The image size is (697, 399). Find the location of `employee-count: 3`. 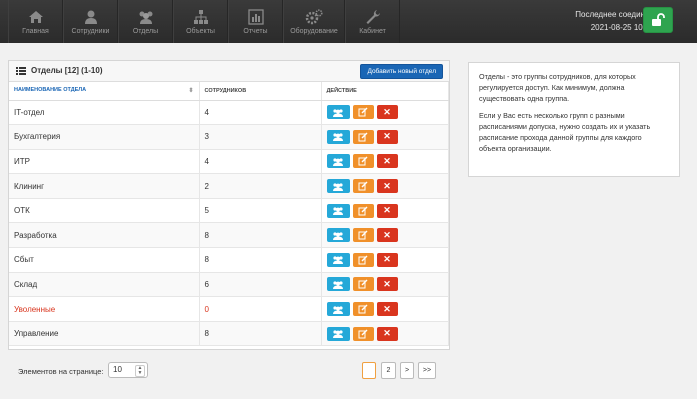

employee-count: 3 is located at coordinates (260, 137).